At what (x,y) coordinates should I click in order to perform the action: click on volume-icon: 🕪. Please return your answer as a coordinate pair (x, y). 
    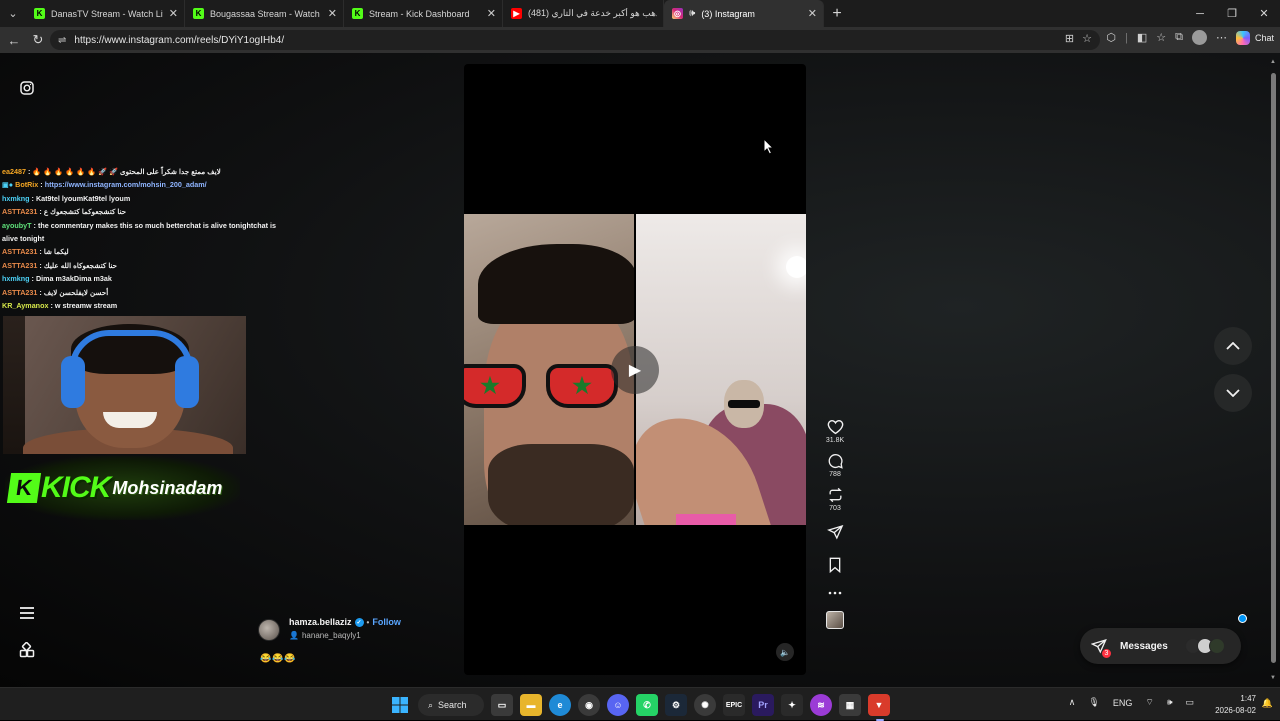
    Looking at the image, I should click on (1170, 702).